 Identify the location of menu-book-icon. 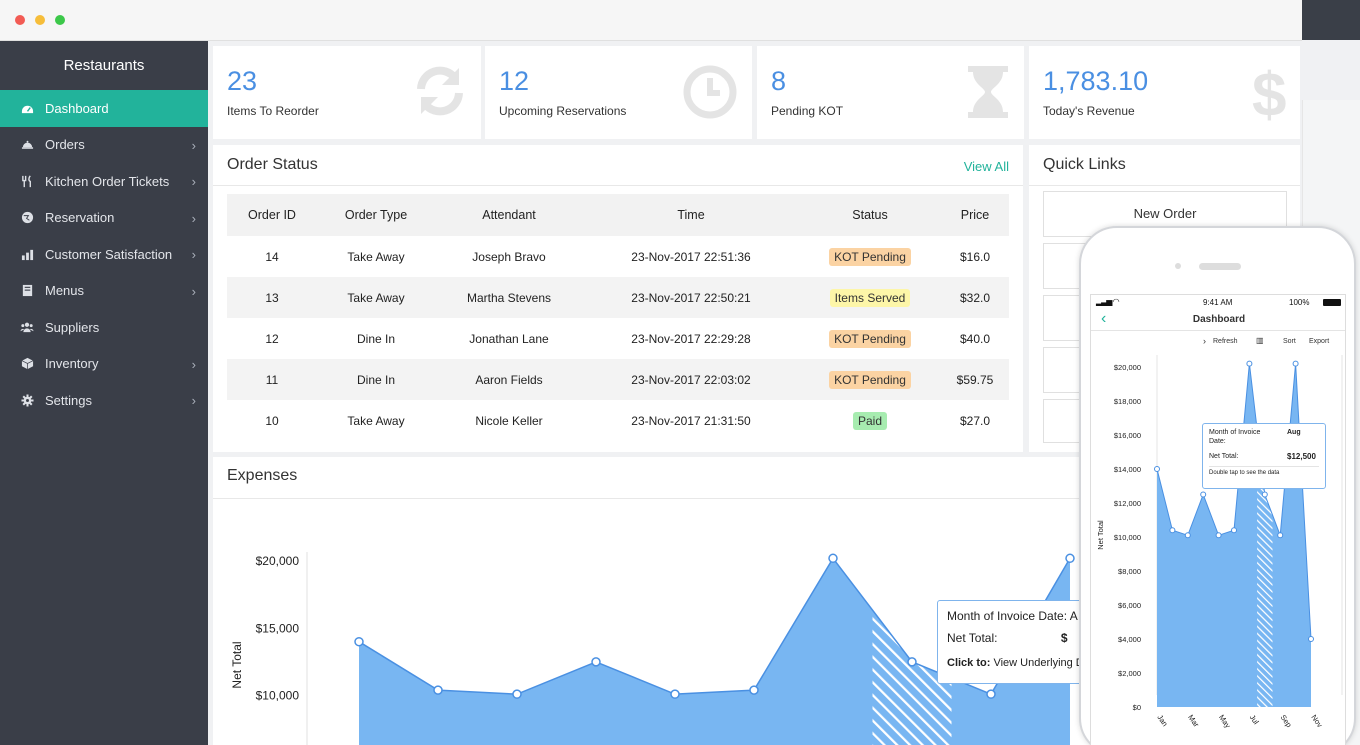
(27, 291).